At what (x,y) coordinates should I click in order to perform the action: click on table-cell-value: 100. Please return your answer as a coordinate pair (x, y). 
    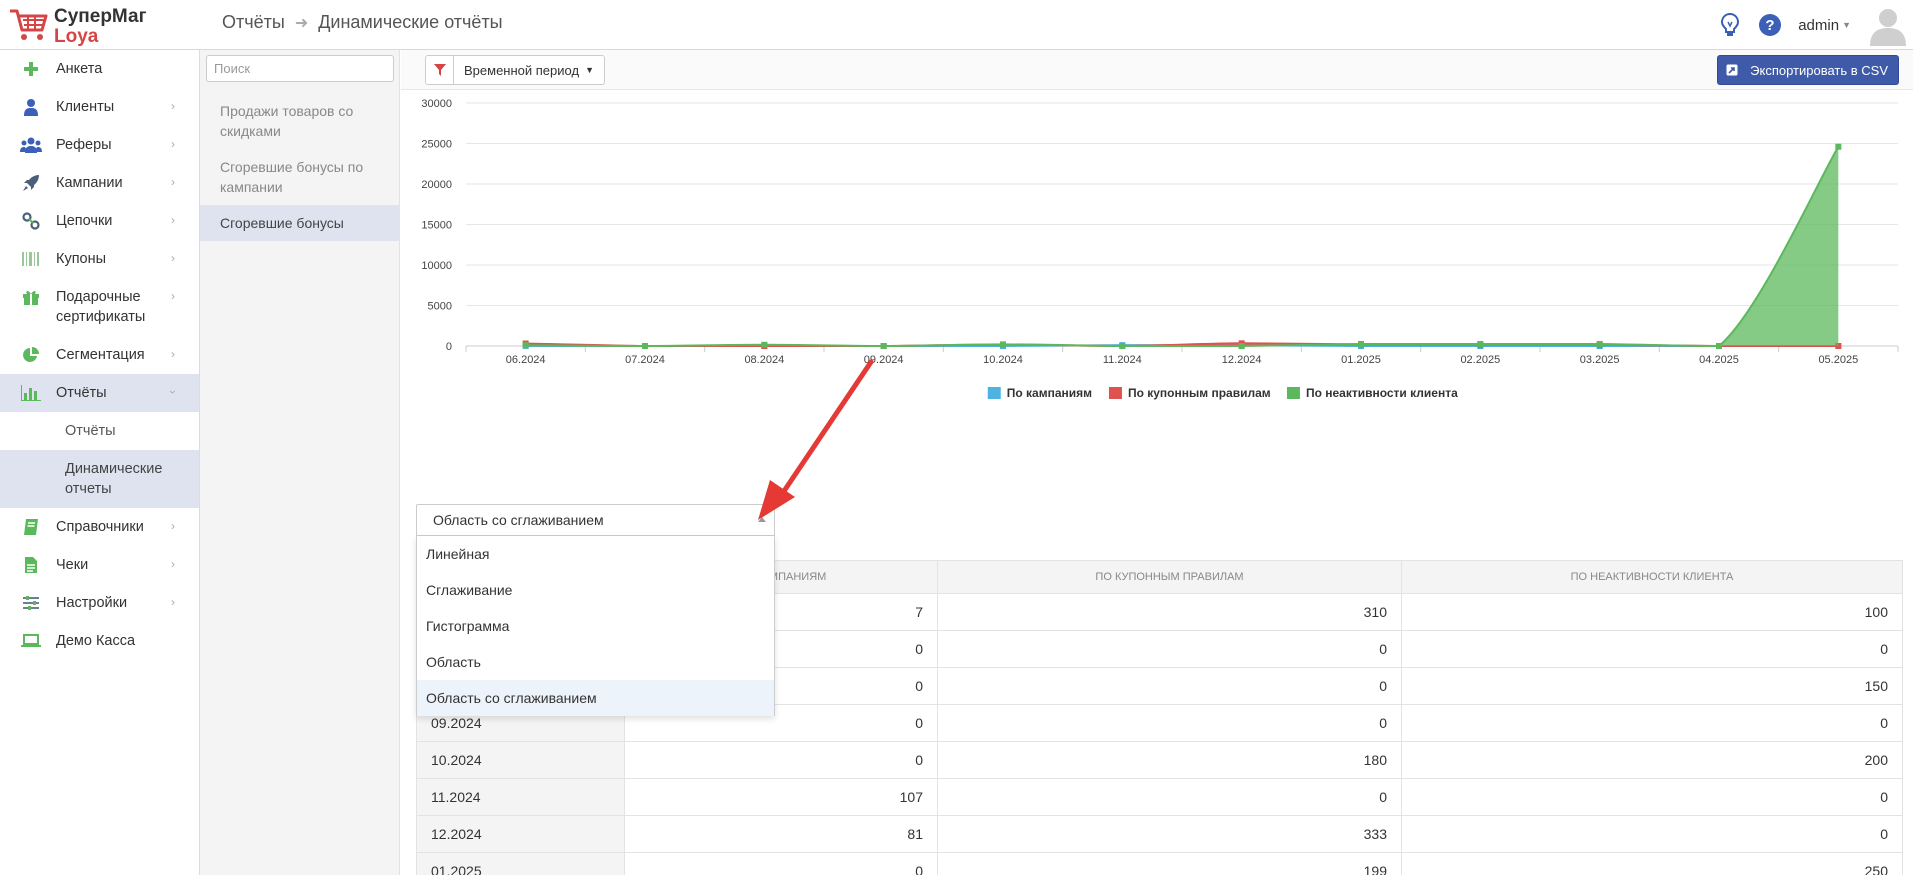
    Looking at the image, I should click on (1652, 612).